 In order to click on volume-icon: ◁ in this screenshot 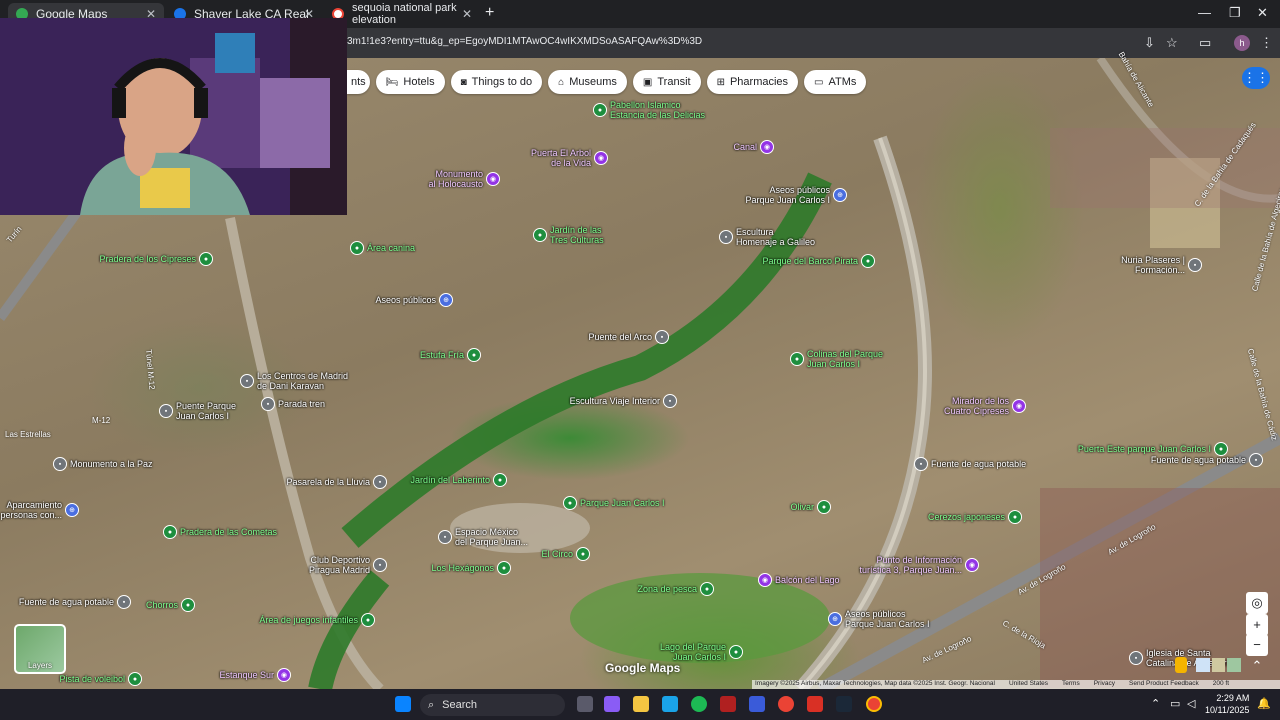, I will do `click(1191, 703)`.